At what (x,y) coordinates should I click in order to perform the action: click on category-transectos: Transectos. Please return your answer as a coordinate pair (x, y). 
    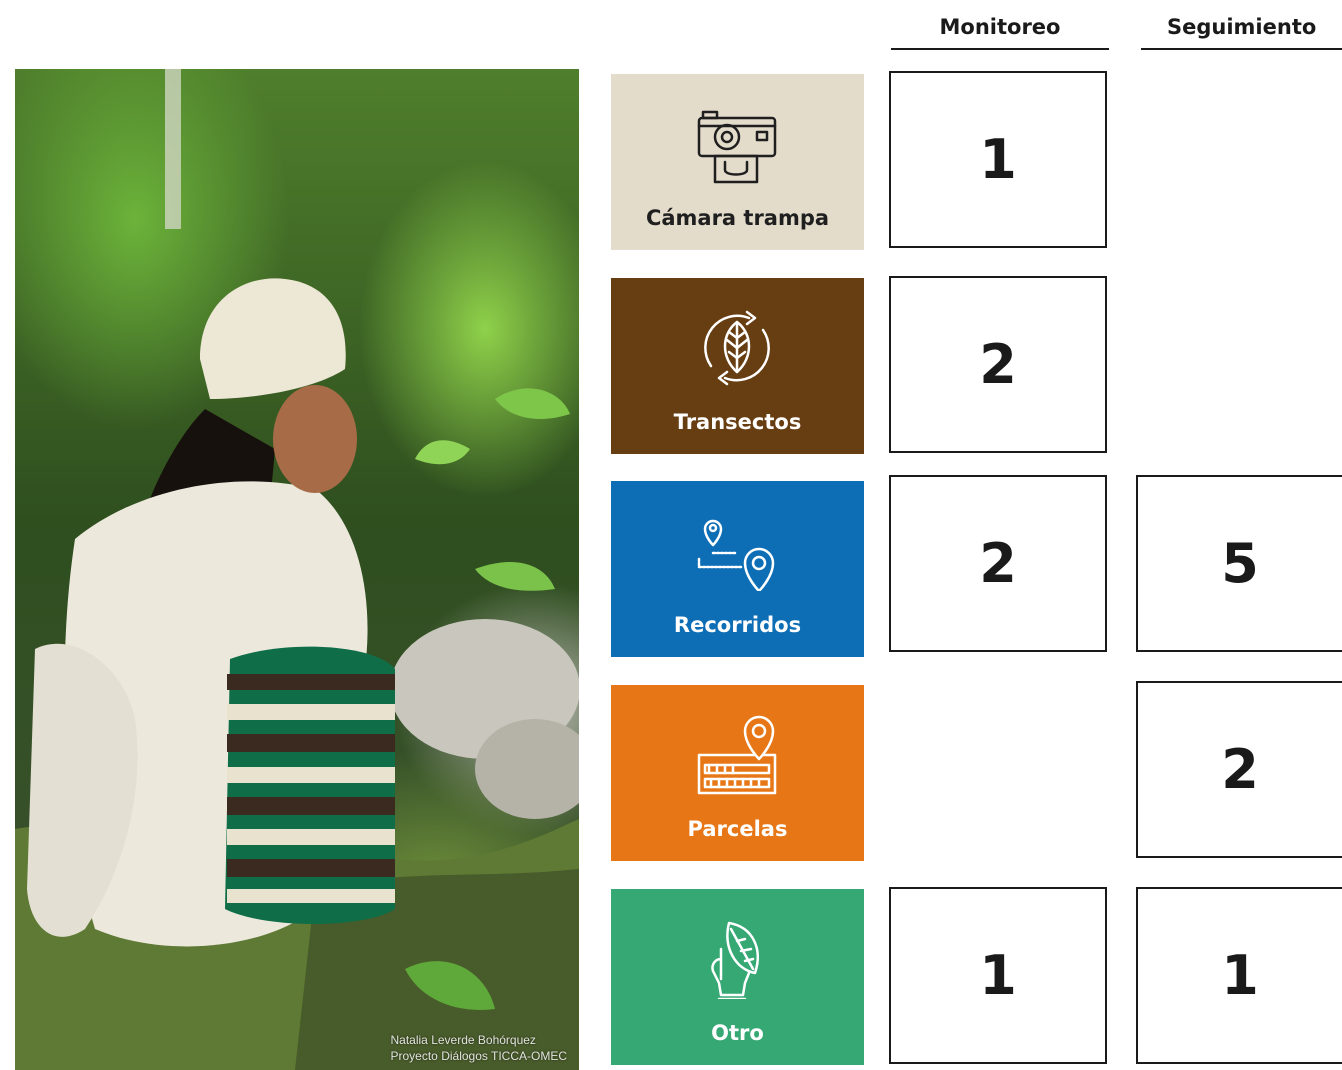
    Looking at the image, I should click on (737, 366).